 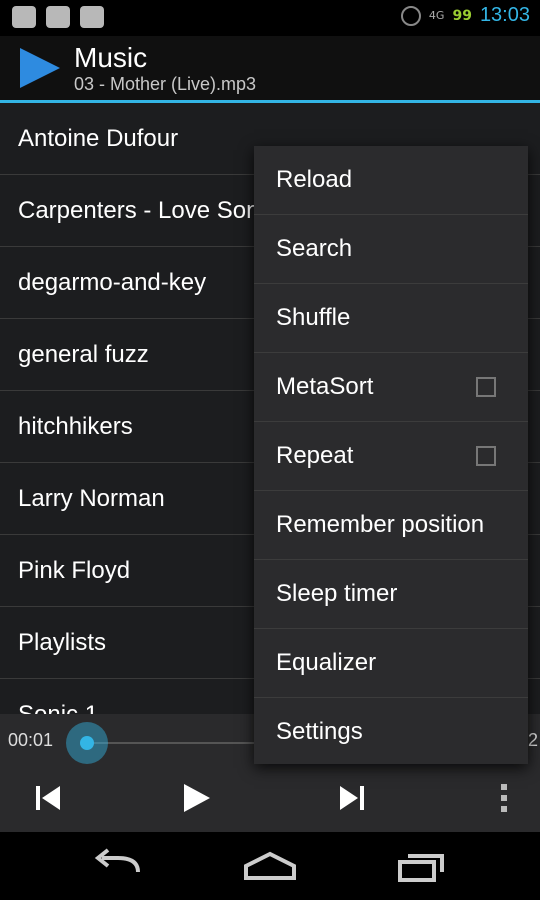 I want to click on system-nav-bar, so click(x=270, y=866).